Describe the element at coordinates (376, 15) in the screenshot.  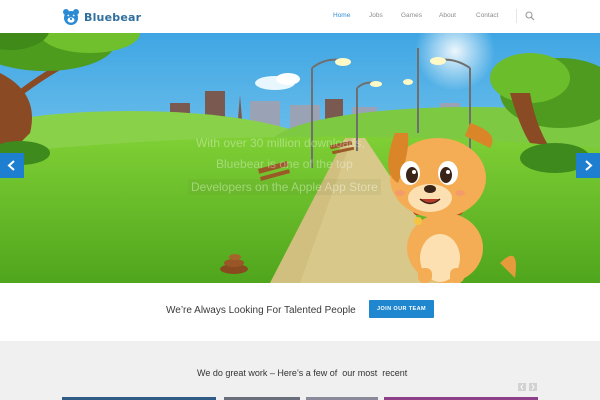
I see `nav-item-jobs: Jobs` at that location.